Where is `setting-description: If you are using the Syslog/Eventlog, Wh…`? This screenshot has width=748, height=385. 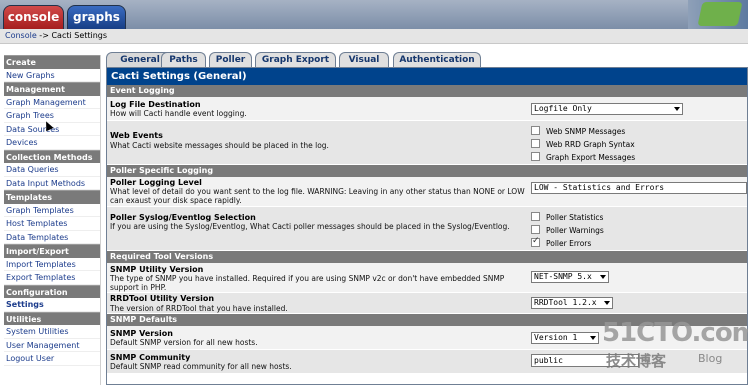 setting-description: If you are using the Syslog/Eventlog, Wh… is located at coordinates (310, 226).